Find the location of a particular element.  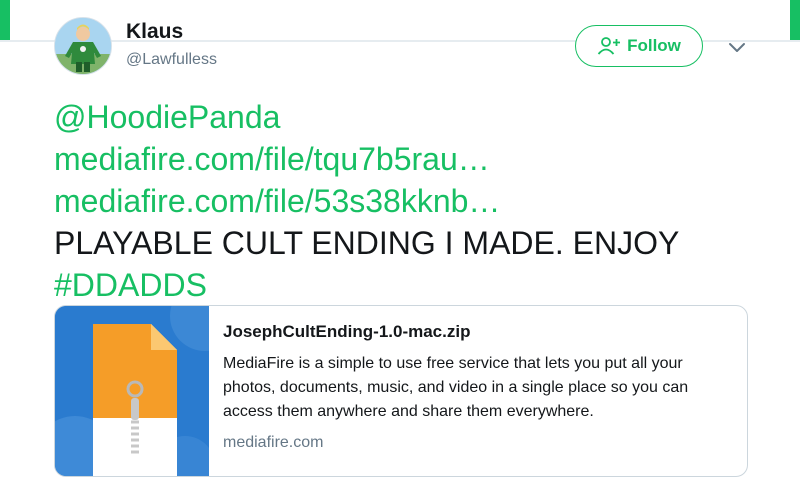

user-handle: @Lawfulless is located at coordinates (171, 60).